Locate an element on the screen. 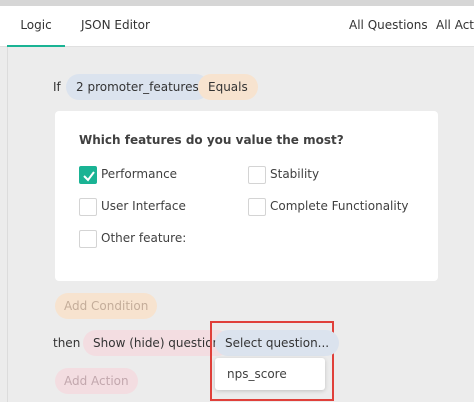  tab-logic: Logic is located at coordinates (36, 26).